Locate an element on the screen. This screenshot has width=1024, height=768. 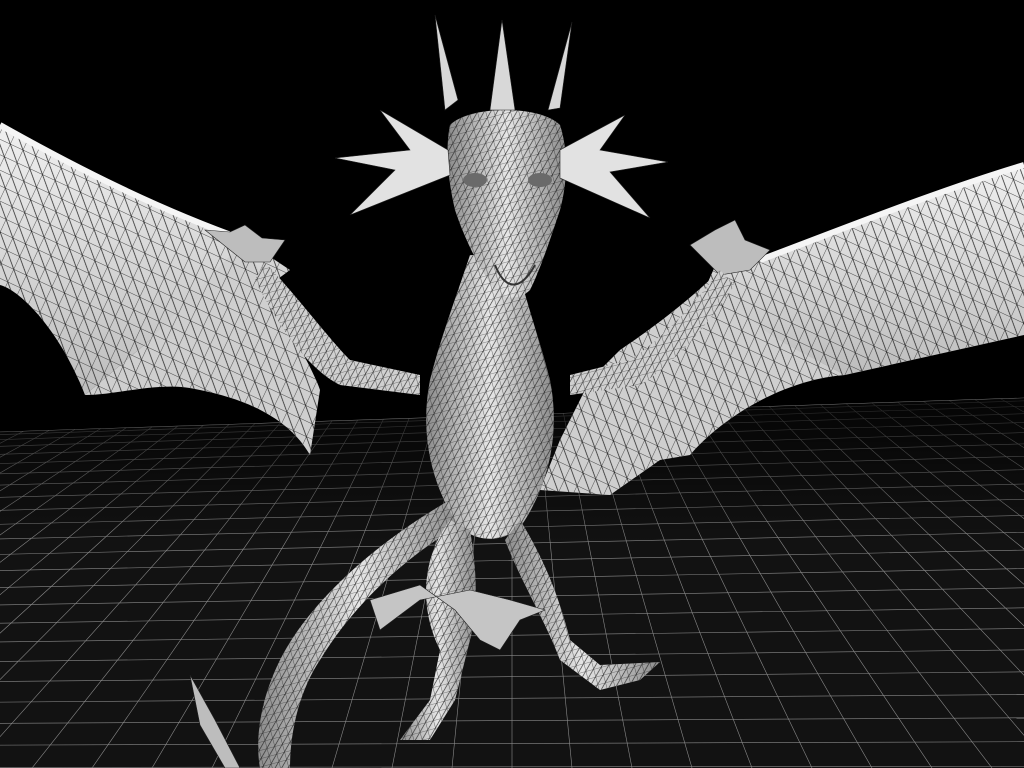
torso is located at coordinates (490, 397).